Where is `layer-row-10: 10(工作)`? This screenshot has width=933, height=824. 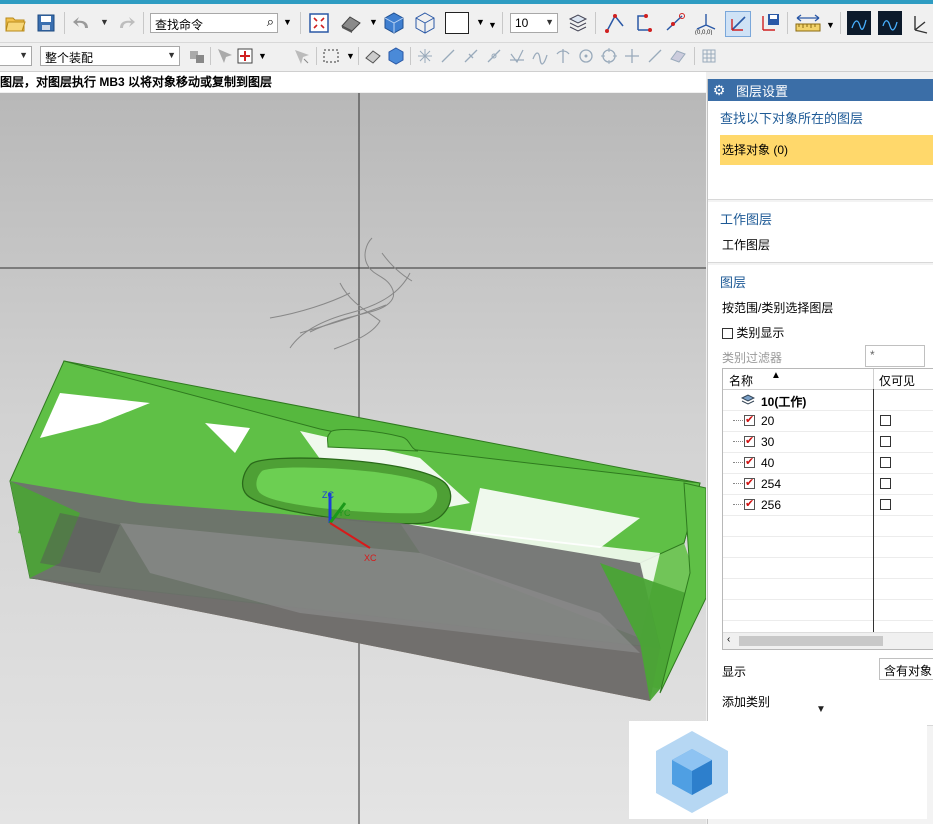
layer-row-10: 10(工作) is located at coordinates (828, 400).